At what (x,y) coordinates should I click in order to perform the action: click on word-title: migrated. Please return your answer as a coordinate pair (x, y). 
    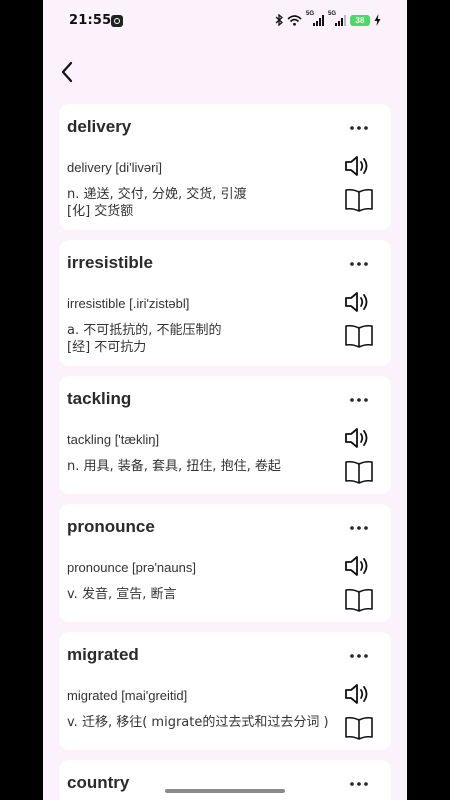
    Looking at the image, I should click on (103, 654).